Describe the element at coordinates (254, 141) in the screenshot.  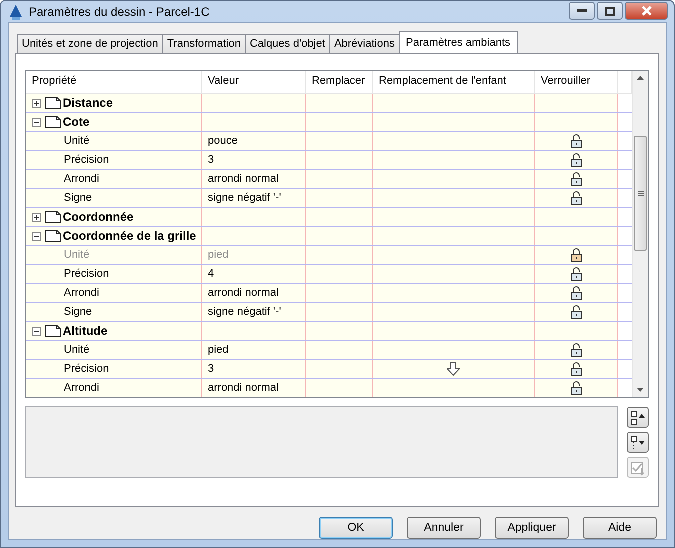
I see `table-cell: pouce` at that location.